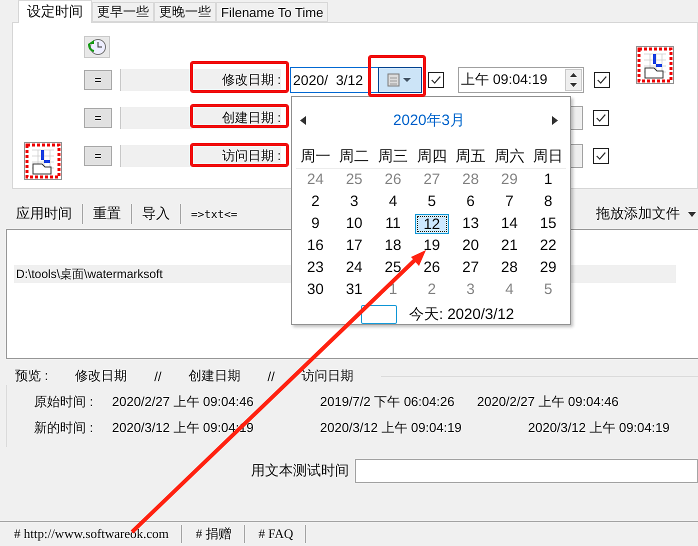 The image size is (698, 546). What do you see at coordinates (31, 376) in the screenshot?
I see `preview-heading: 预览 :` at bounding box center [31, 376].